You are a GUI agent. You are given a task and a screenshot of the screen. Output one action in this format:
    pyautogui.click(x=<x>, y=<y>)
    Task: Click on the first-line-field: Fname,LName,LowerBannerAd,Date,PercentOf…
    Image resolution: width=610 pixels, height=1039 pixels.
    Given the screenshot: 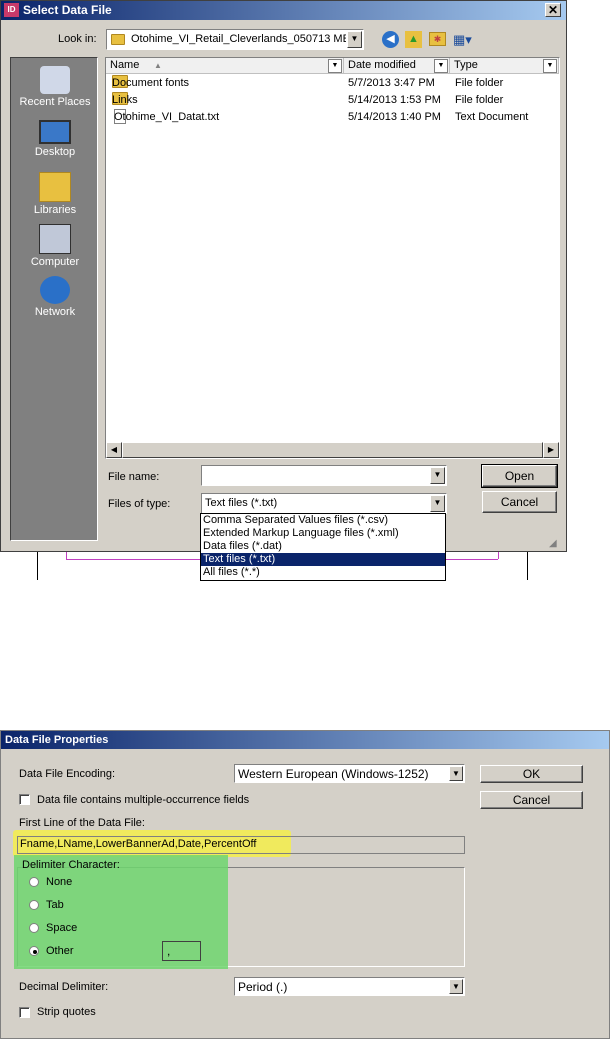 What is the action you would take?
    pyautogui.click(x=241, y=845)
    